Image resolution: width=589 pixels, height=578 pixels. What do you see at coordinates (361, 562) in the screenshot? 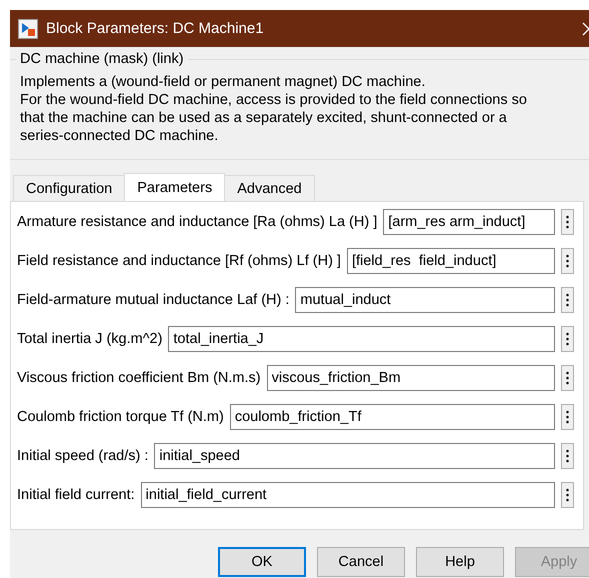
I see `dialog-button: Cancel` at bounding box center [361, 562].